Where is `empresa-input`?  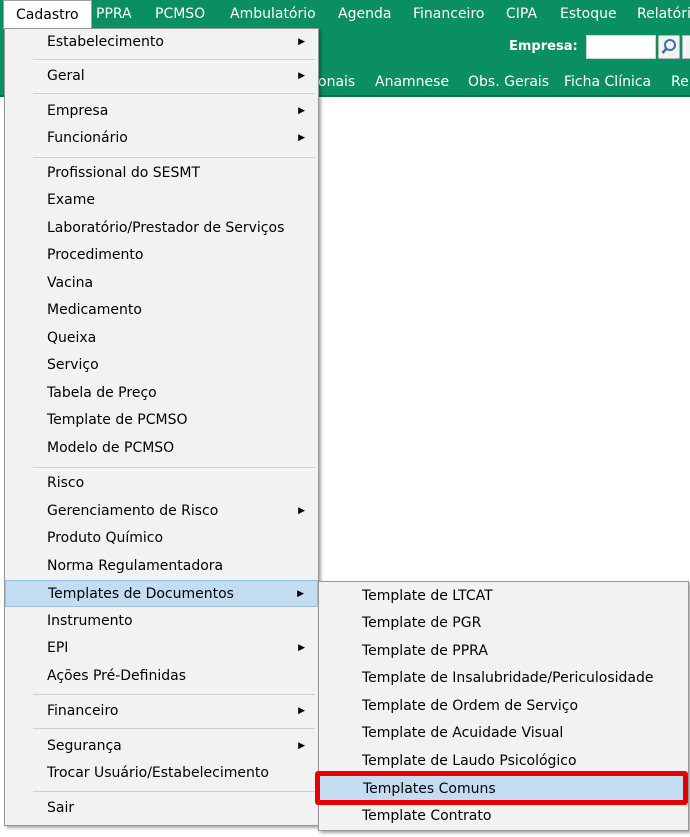 empresa-input is located at coordinates (621, 47).